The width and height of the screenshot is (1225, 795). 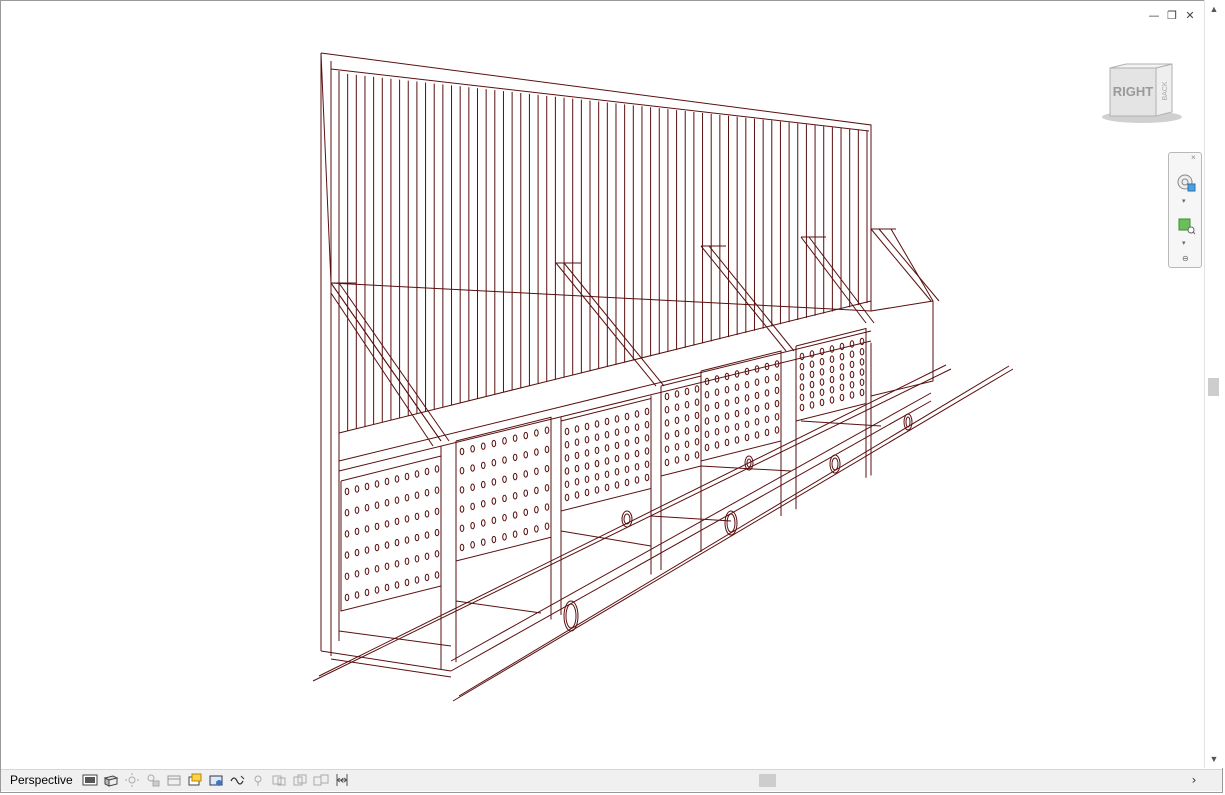 What do you see at coordinates (1186, 201) in the screenshot?
I see `steering-wheel-dropdown: ▾` at bounding box center [1186, 201].